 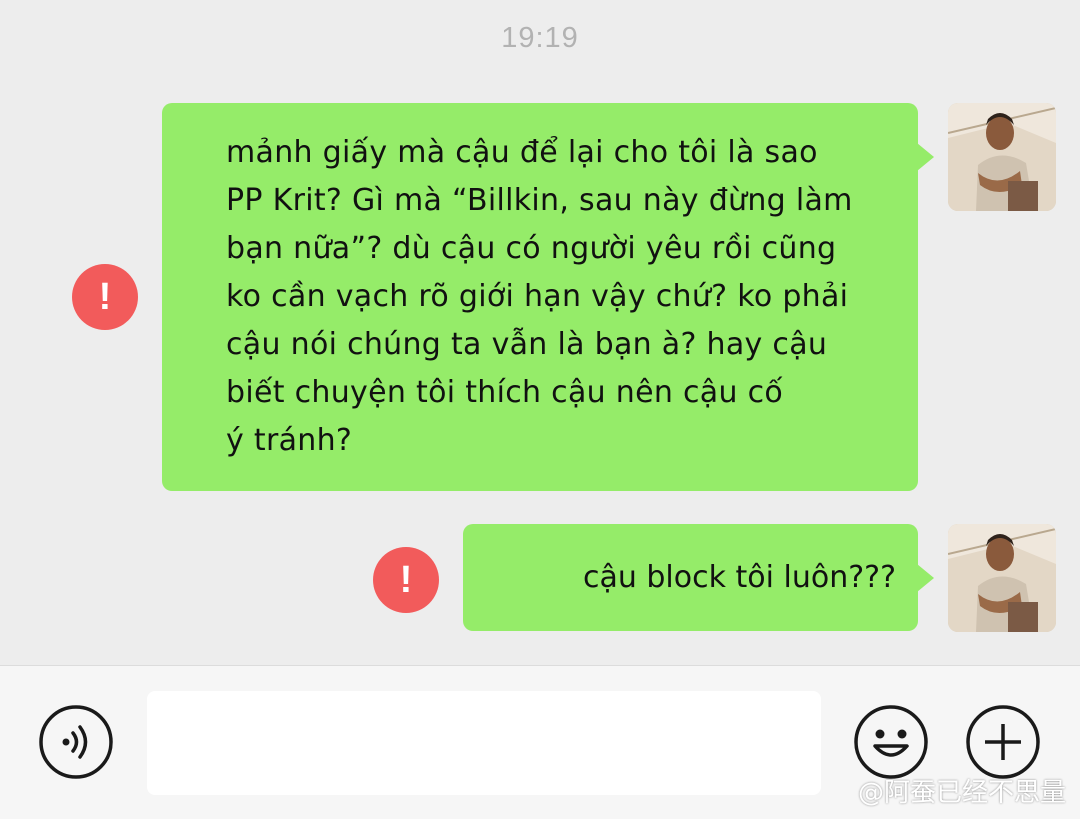 What do you see at coordinates (1003, 742) in the screenshot?
I see `plus-icon` at bounding box center [1003, 742].